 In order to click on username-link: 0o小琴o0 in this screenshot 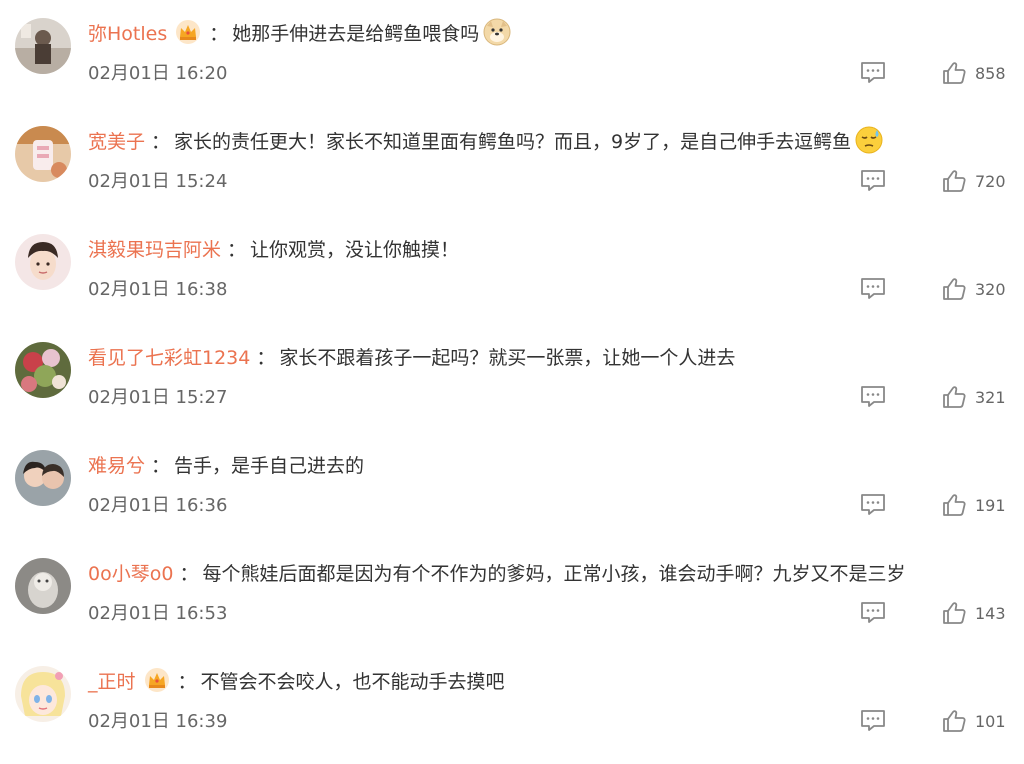, I will do `click(130, 572)`.